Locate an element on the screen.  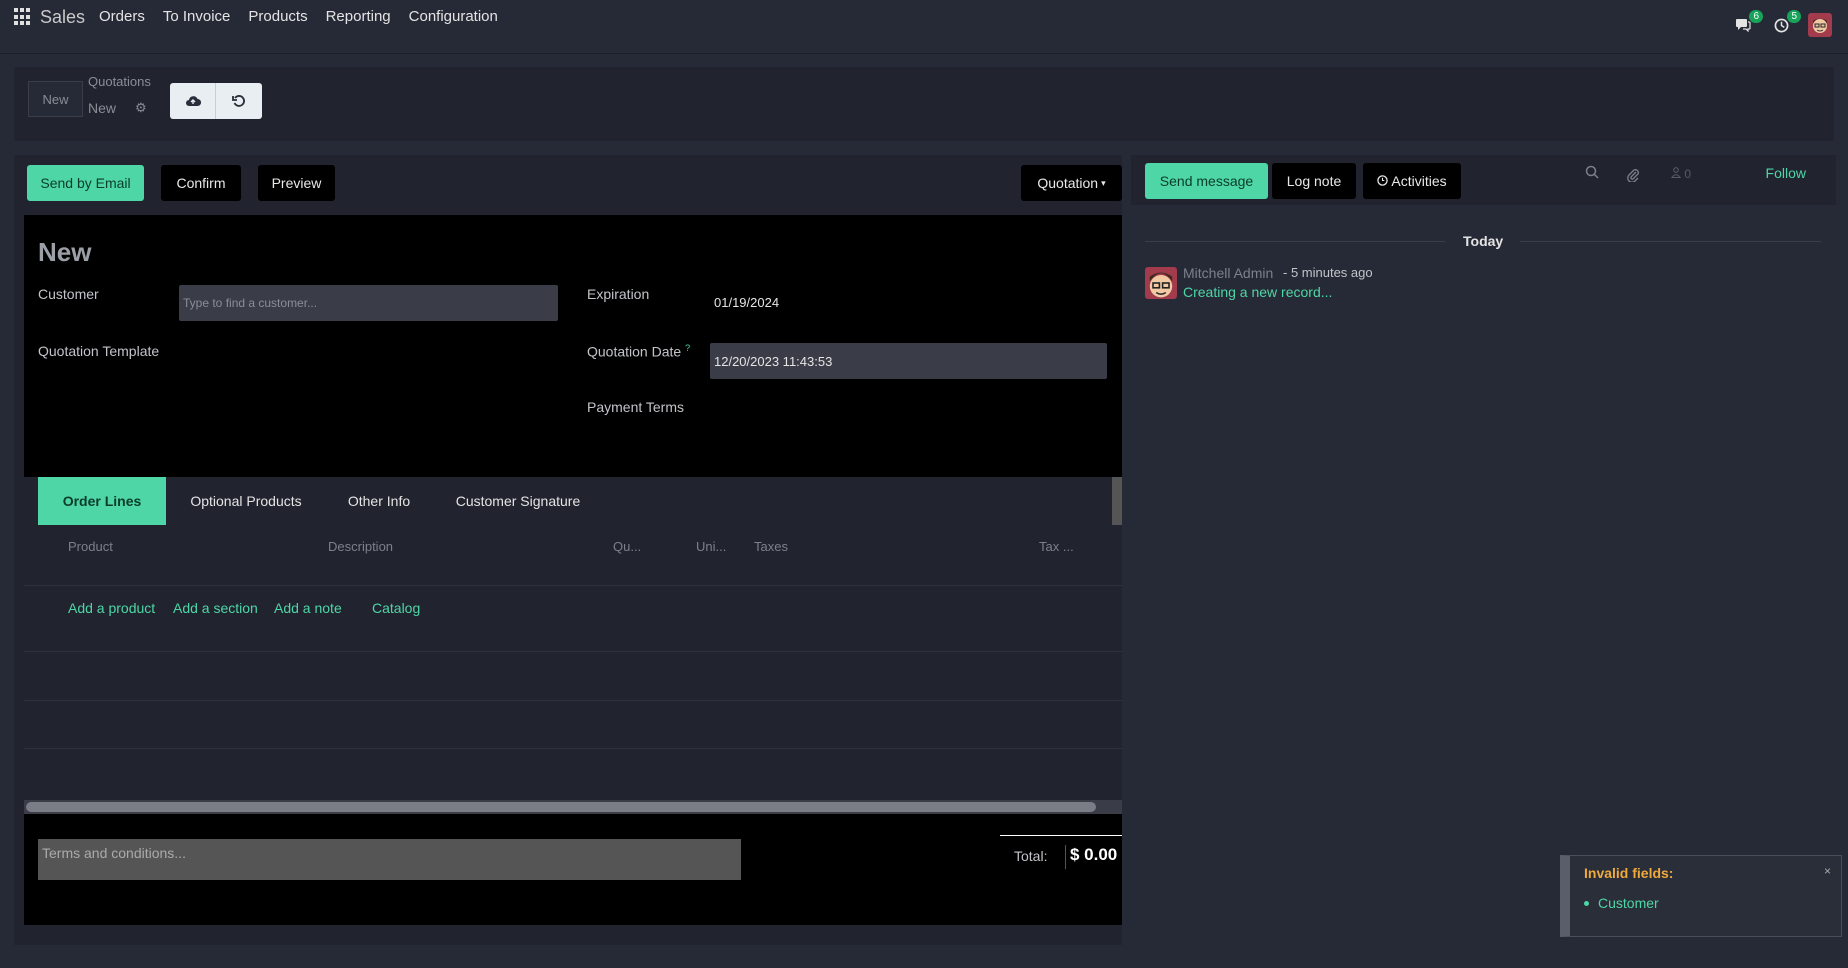
undo-icon is located at coordinates (238, 101).